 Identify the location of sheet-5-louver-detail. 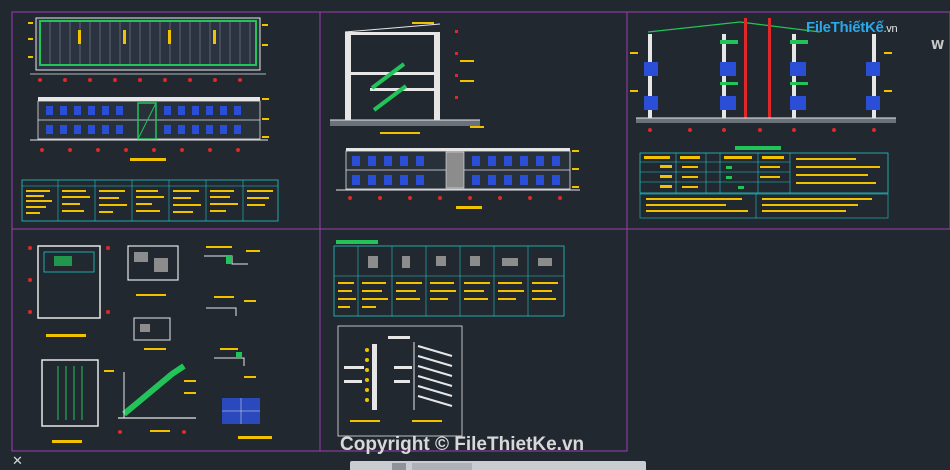
(400, 381).